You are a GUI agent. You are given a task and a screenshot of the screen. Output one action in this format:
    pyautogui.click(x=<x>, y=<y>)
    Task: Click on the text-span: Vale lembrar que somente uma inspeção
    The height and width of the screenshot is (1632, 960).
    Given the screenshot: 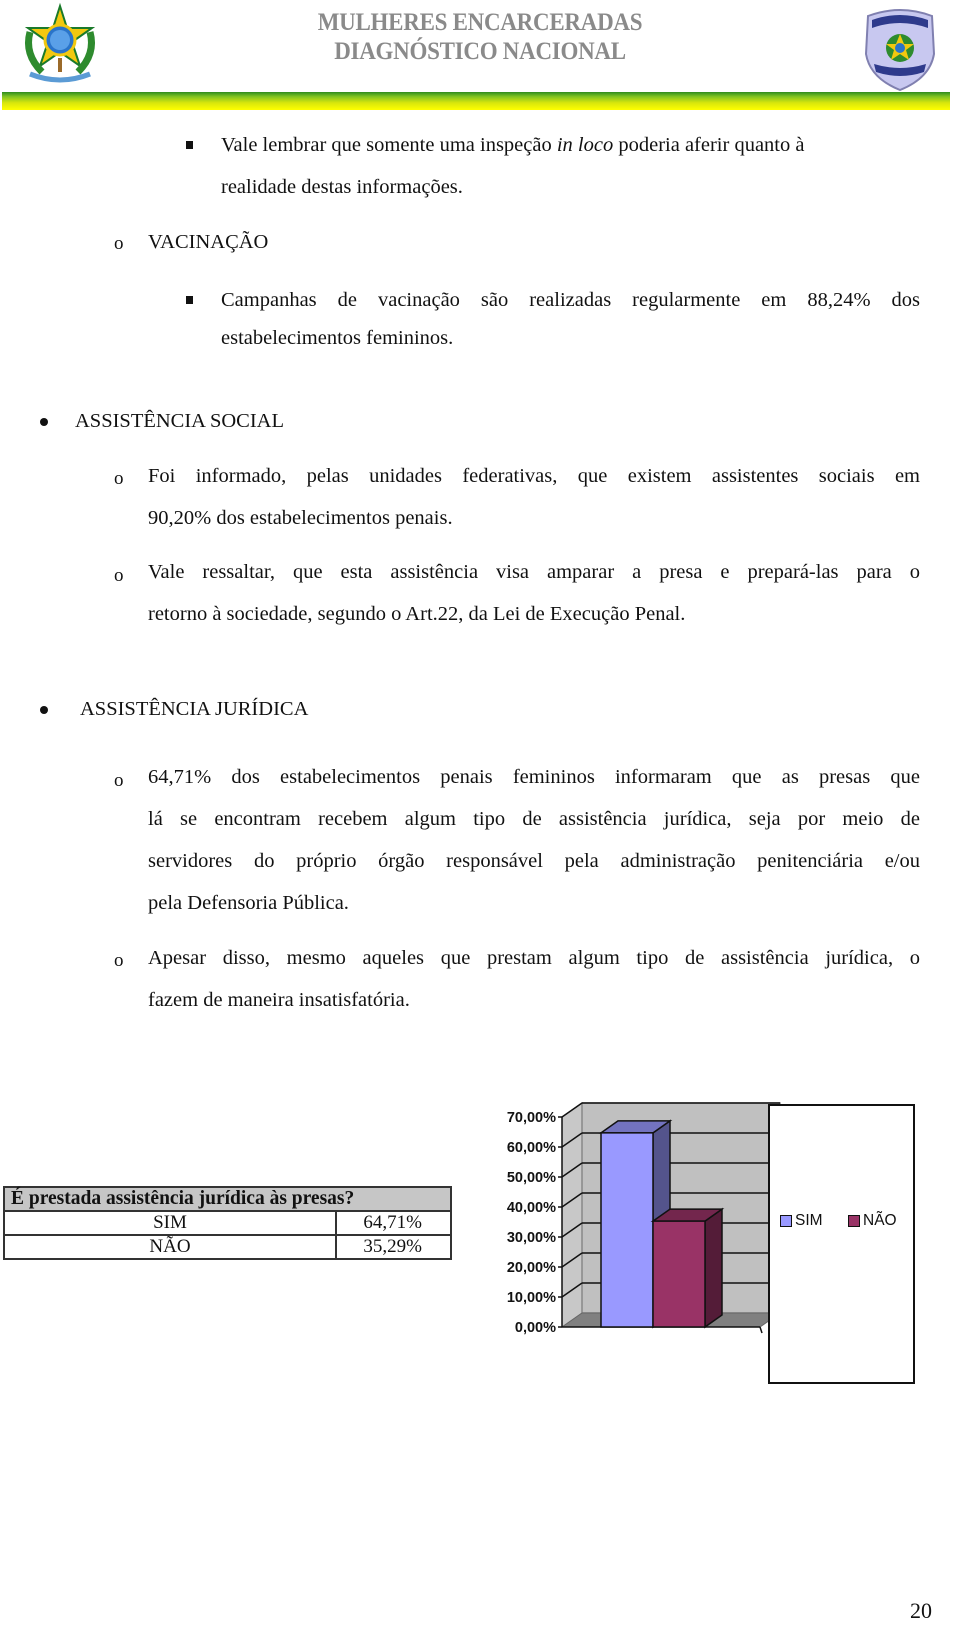 What is the action you would take?
    pyautogui.click(x=389, y=145)
    